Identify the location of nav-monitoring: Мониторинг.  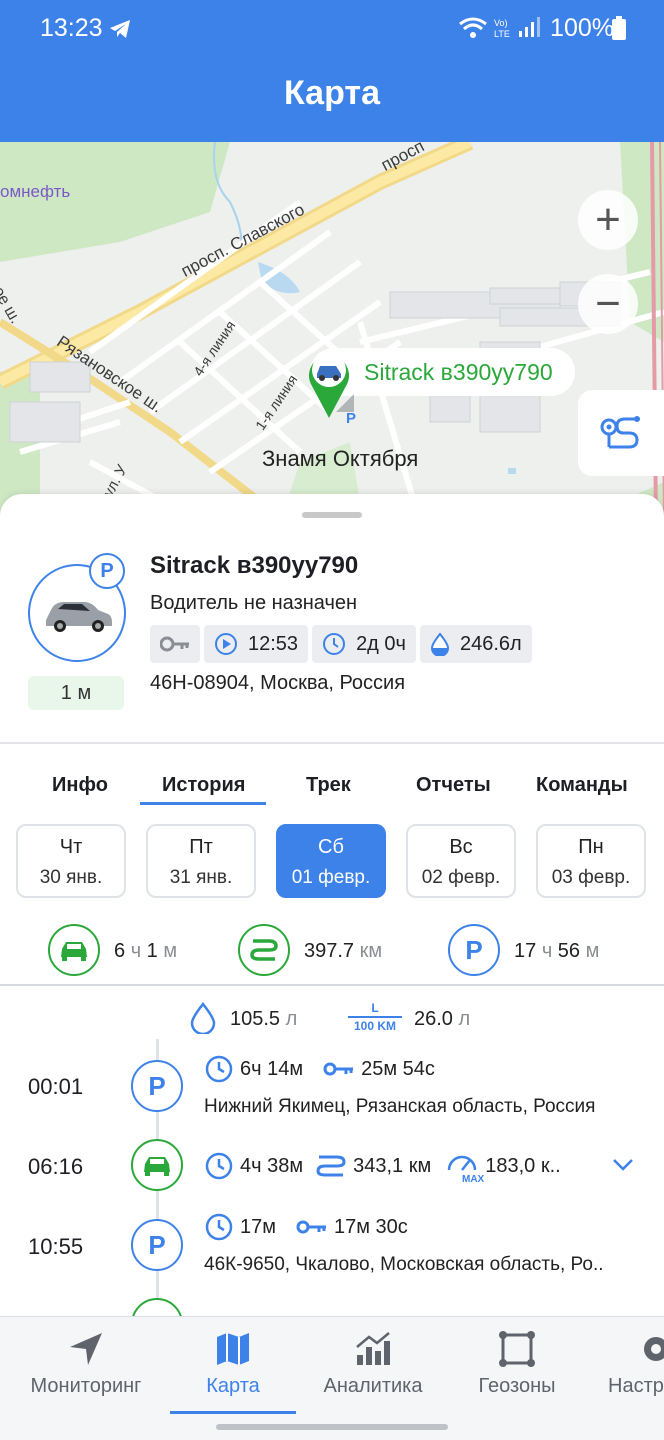
(86, 1363).